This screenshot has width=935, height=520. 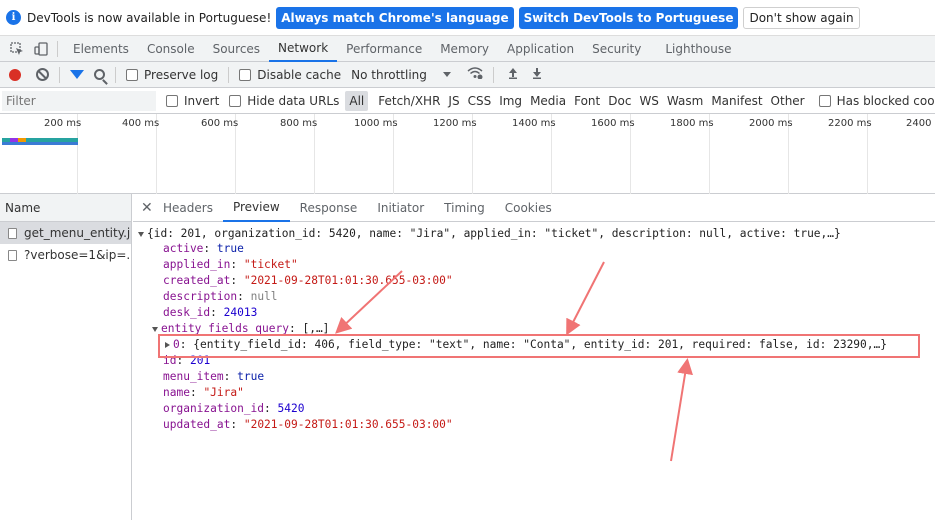 What do you see at coordinates (540, 49) in the screenshot?
I see `tab-application: Application` at bounding box center [540, 49].